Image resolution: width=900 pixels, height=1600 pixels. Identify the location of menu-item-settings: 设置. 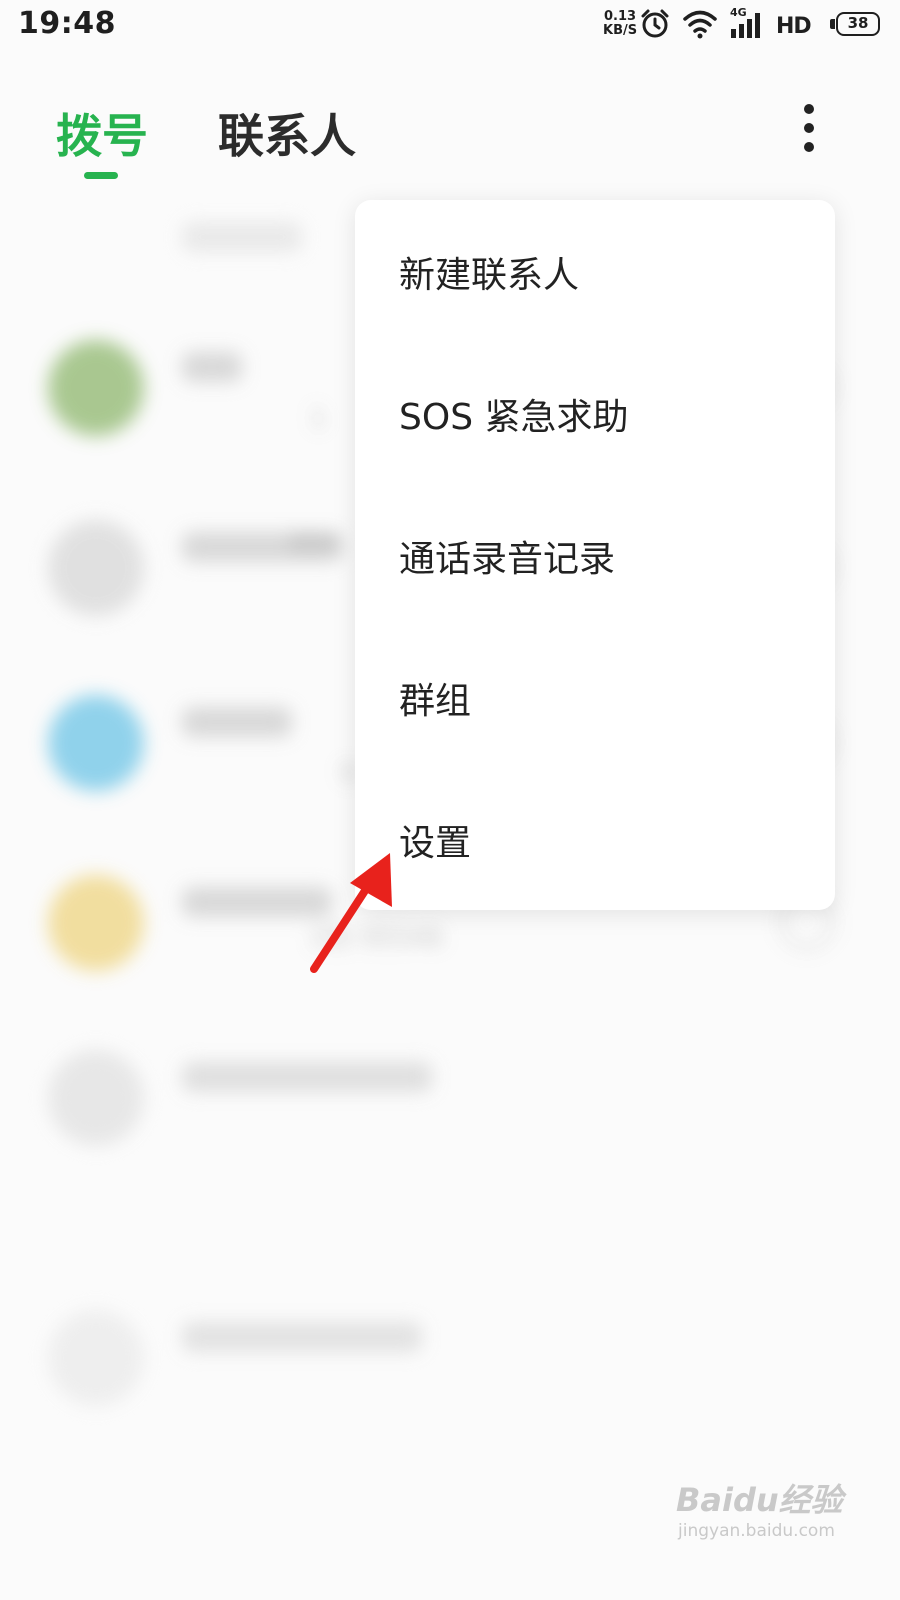
(595, 839).